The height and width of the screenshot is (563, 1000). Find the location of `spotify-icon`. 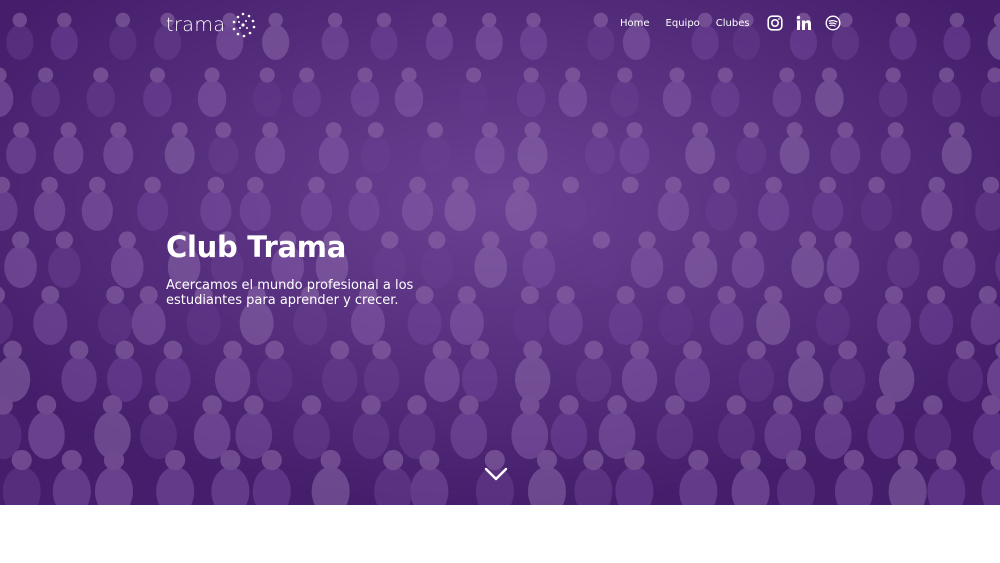

spotify-icon is located at coordinates (833, 23).